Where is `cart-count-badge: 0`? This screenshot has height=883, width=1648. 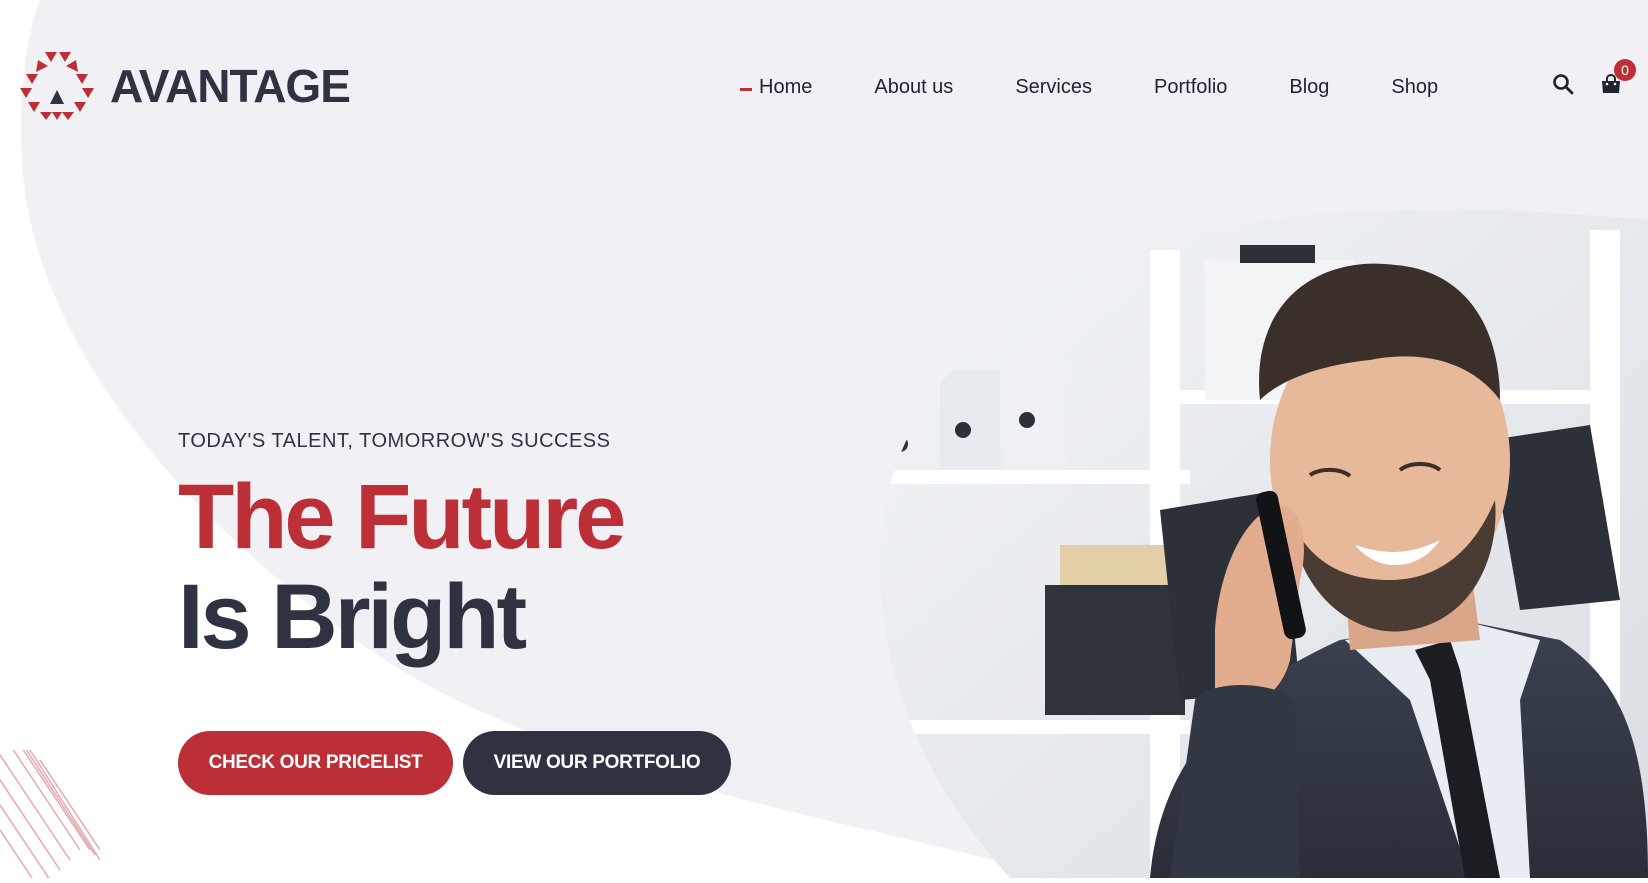 cart-count-badge: 0 is located at coordinates (1625, 70).